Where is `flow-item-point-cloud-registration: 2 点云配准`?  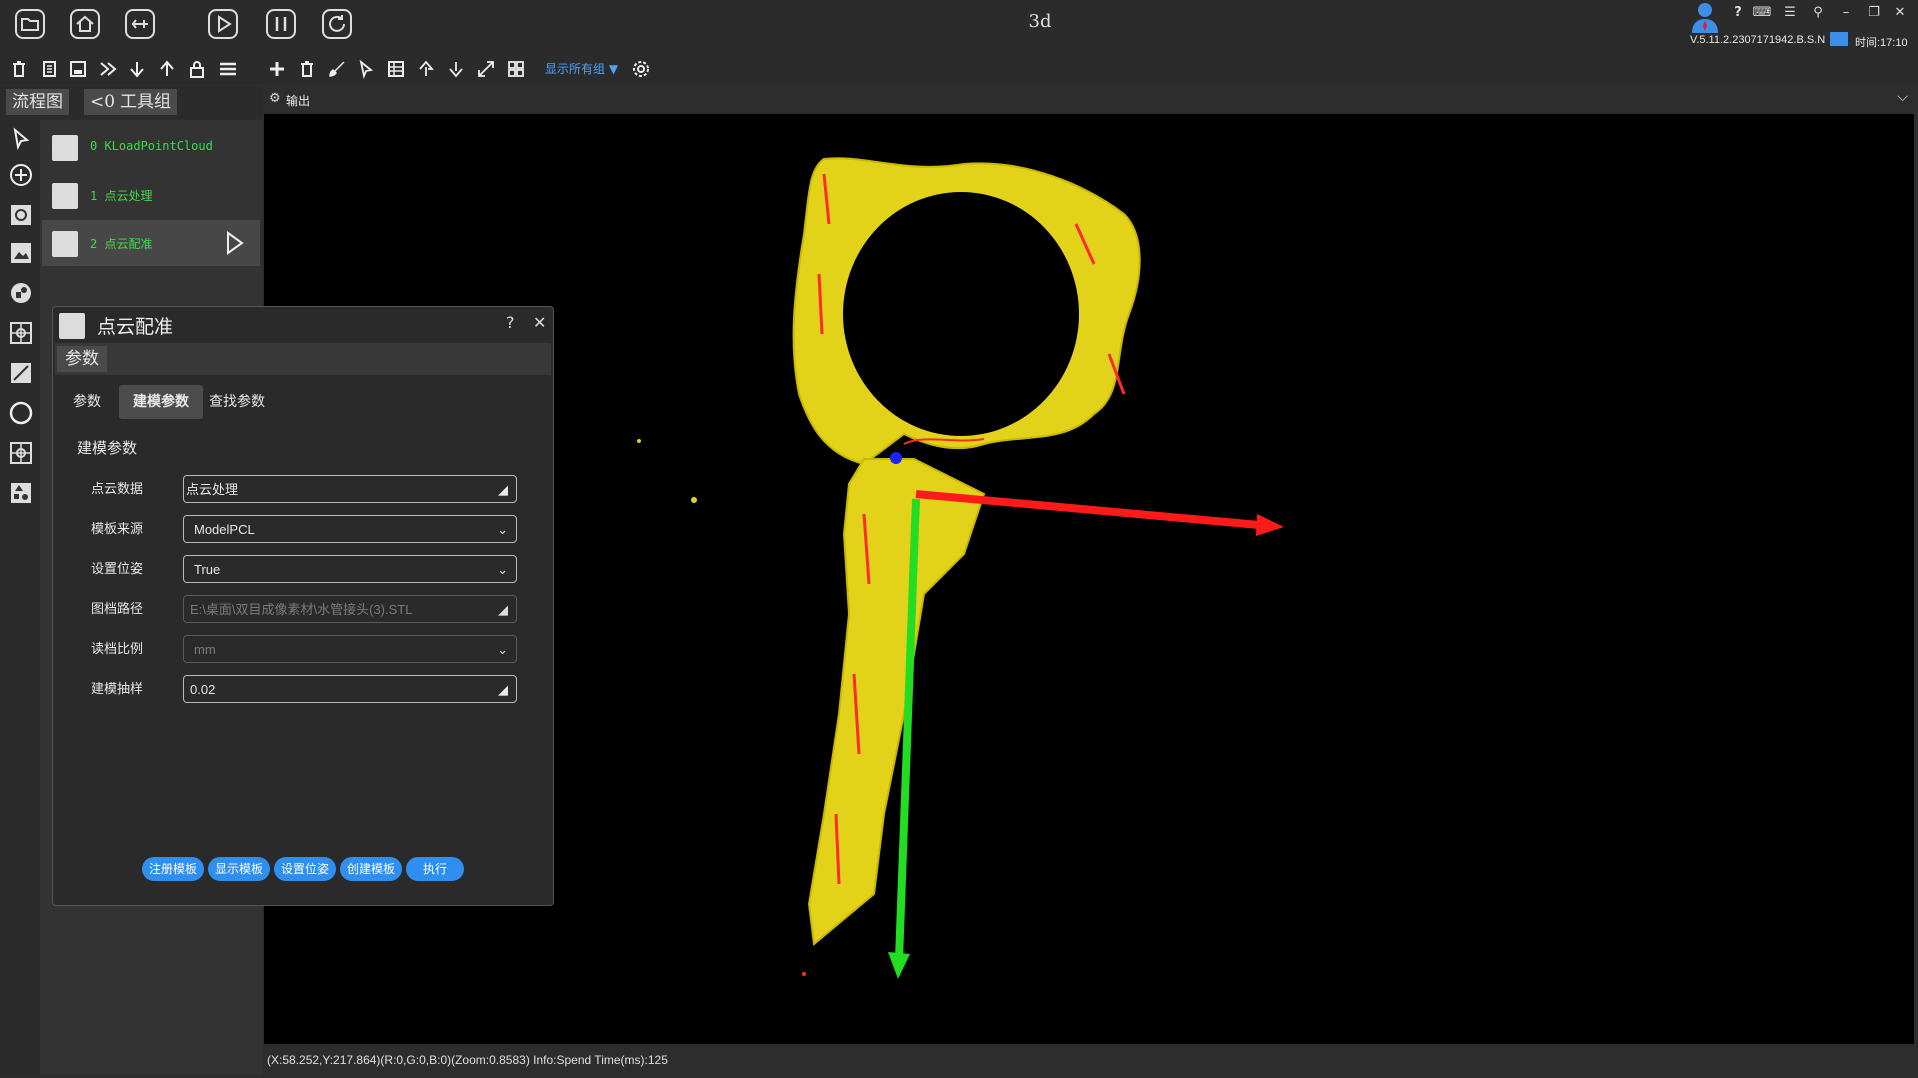 flow-item-point-cloud-registration: 2 点云配准 is located at coordinates (151, 243).